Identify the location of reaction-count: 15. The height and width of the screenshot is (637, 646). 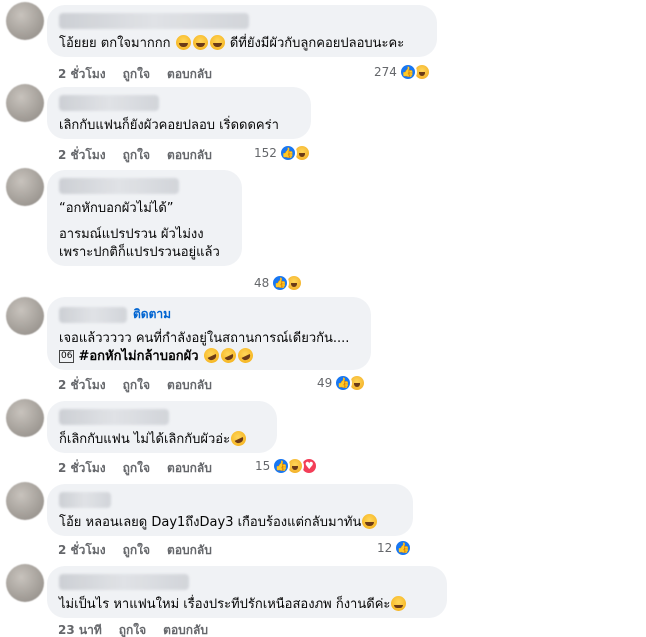
(263, 466).